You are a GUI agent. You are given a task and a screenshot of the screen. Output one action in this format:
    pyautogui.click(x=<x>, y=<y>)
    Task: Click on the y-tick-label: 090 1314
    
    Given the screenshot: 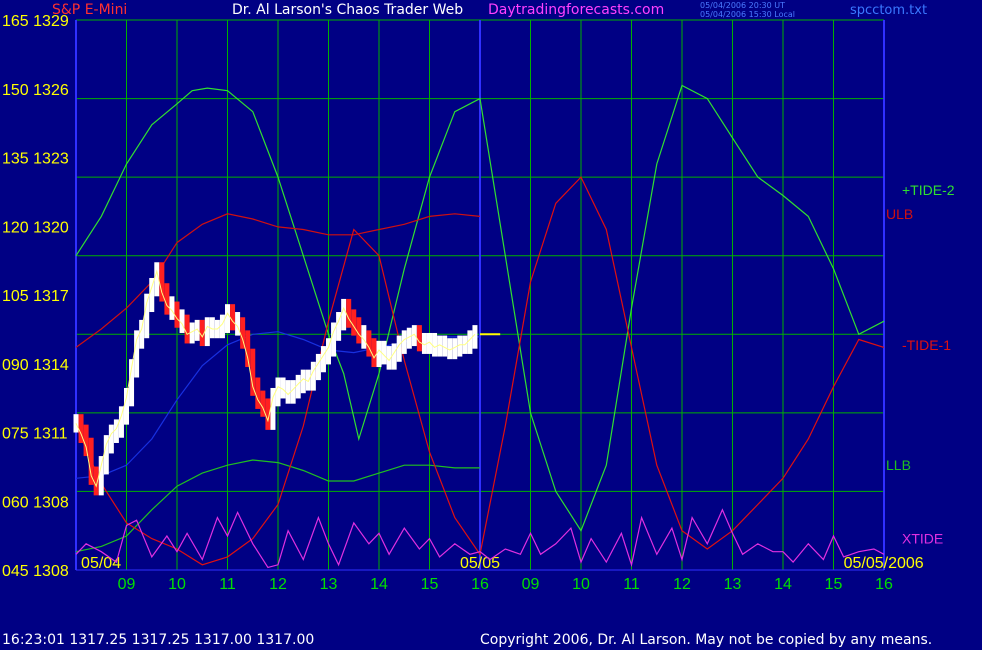 What is the action you would take?
    pyautogui.click(x=35, y=365)
    